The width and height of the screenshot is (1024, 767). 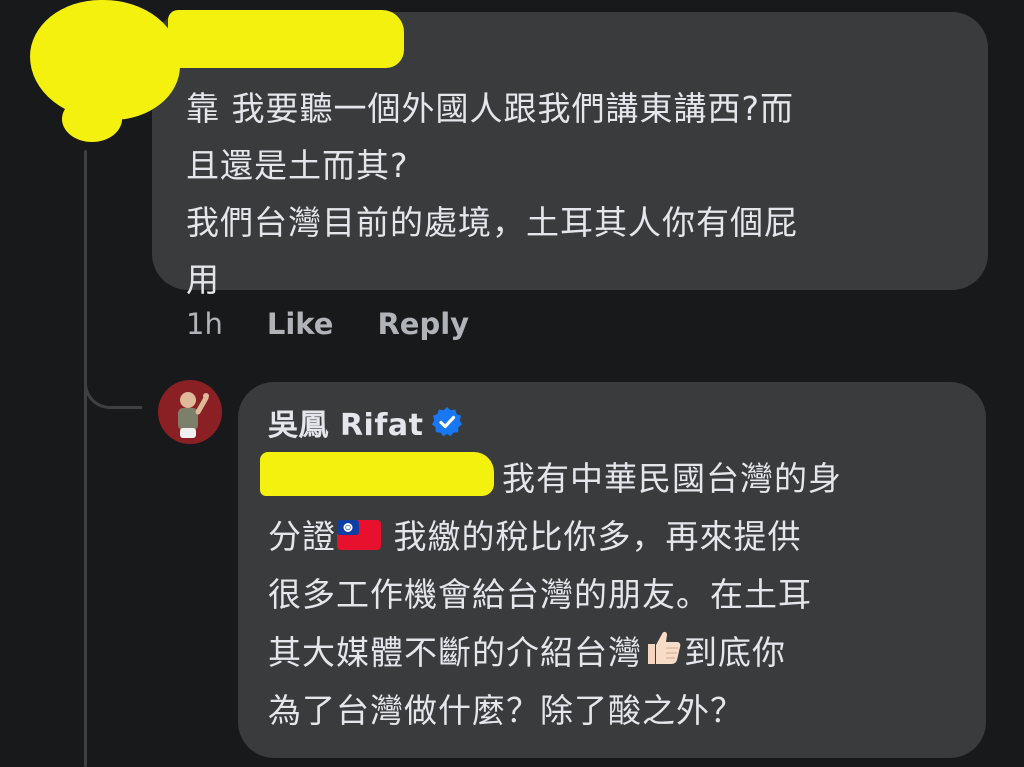 I want to click on comment-timestamp: 1h, so click(x=204, y=324).